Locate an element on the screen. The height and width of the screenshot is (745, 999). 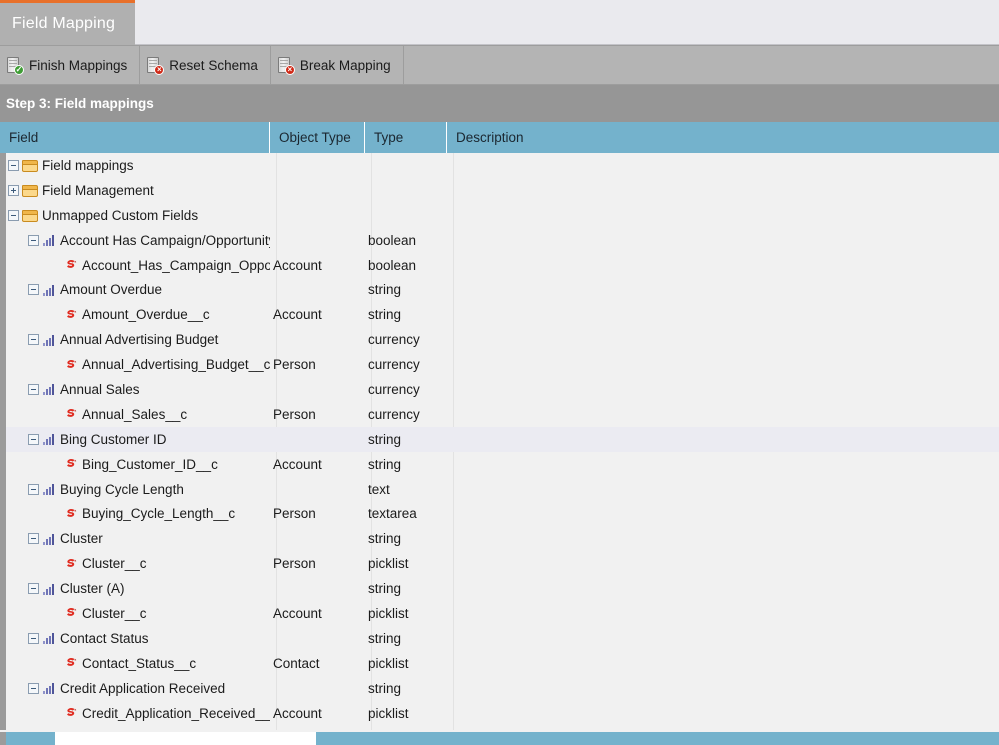
table-row: Field Management is located at coordinates (502, 190).